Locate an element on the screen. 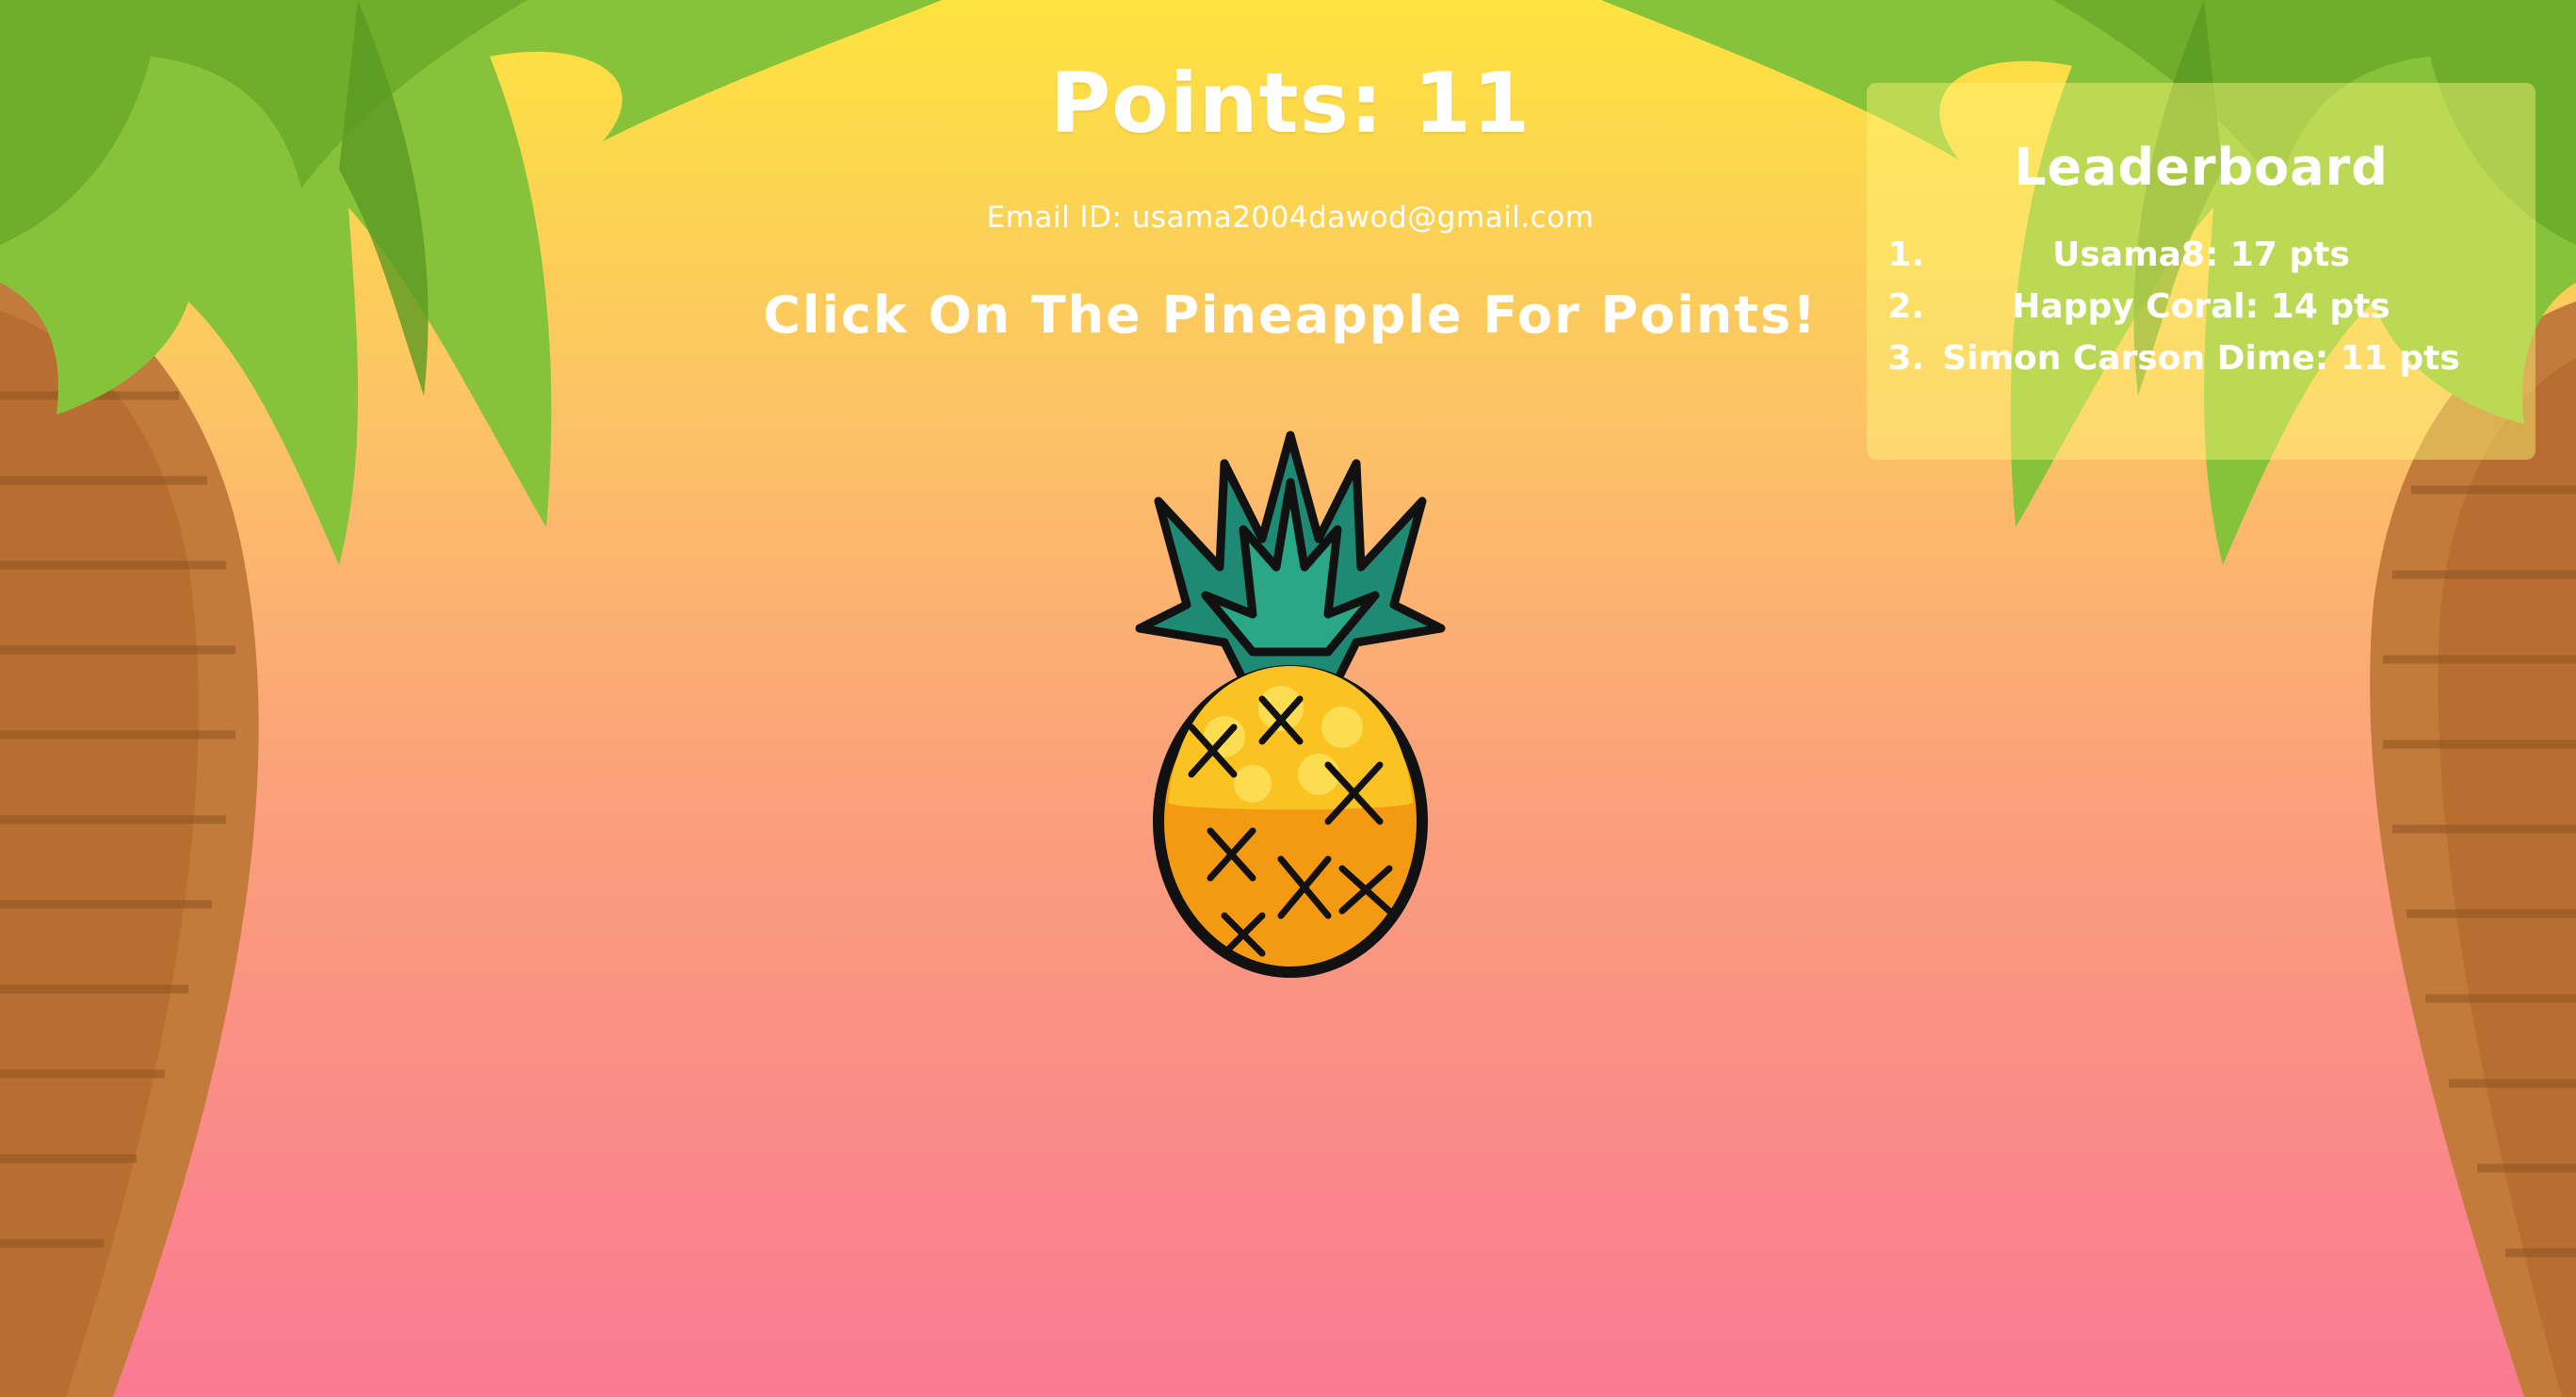 This screenshot has height=1397, width=2576. leaderboard-entry: 1. Usama8: 17 pts is located at coordinates (2201, 255).